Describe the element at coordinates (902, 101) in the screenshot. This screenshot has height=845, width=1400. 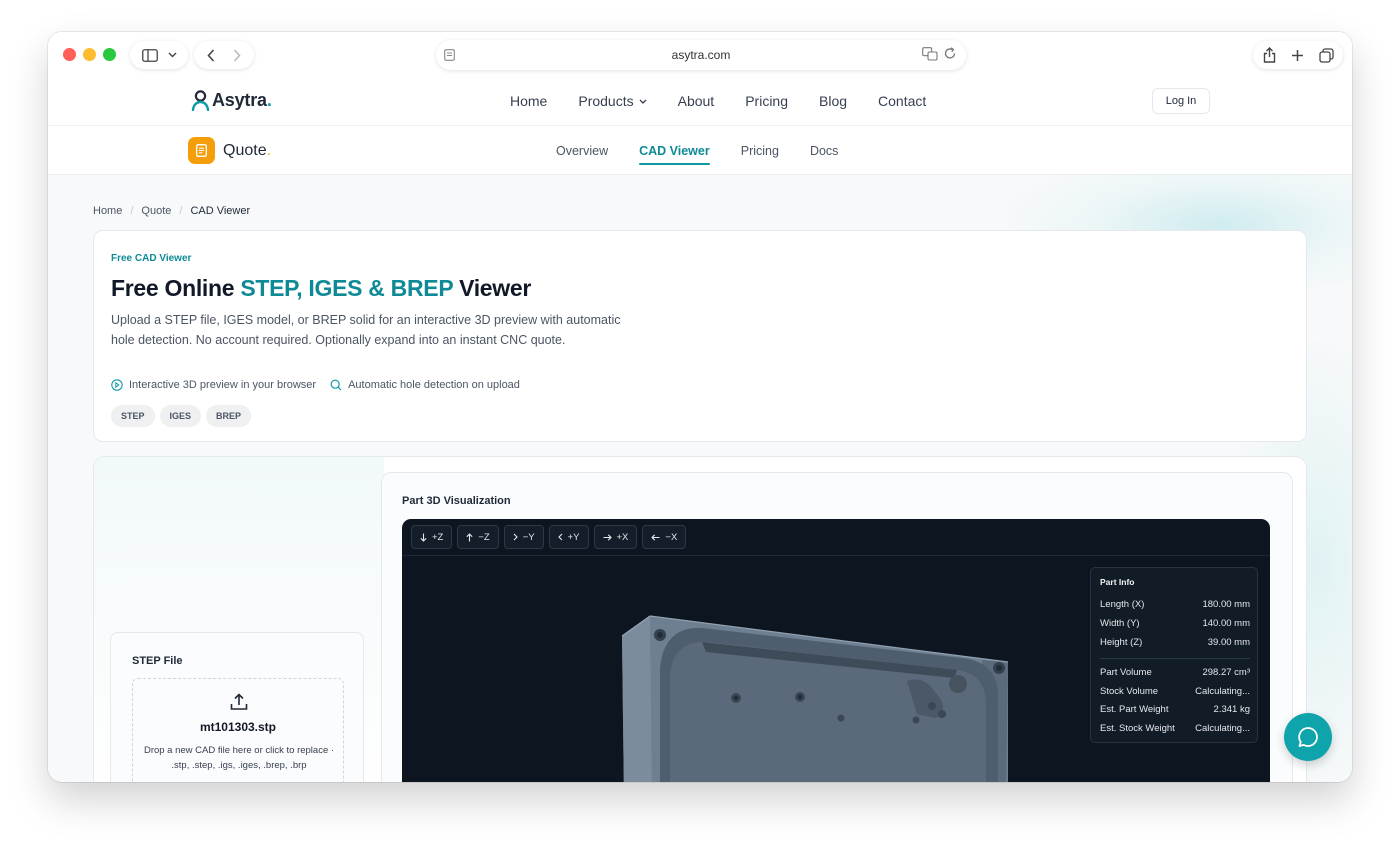
I see `nav-contact: Contact` at that location.